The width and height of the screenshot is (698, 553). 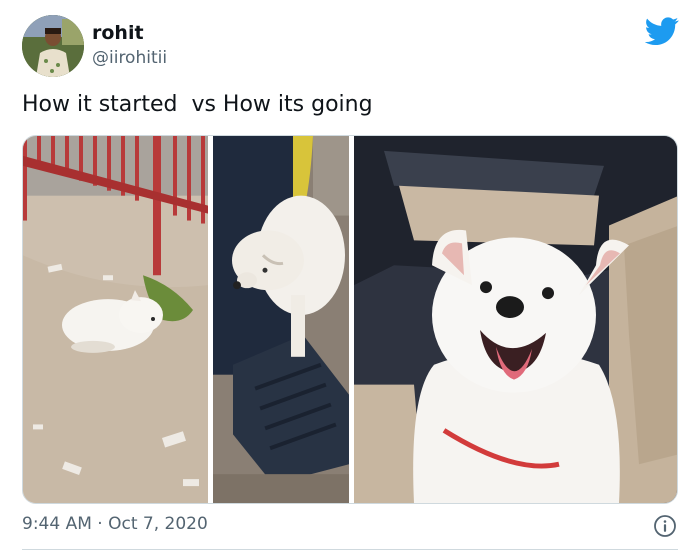 What do you see at coordinates (665, 526) in the screenshot?
I see `info-icon` at bounding box center [665, 526].